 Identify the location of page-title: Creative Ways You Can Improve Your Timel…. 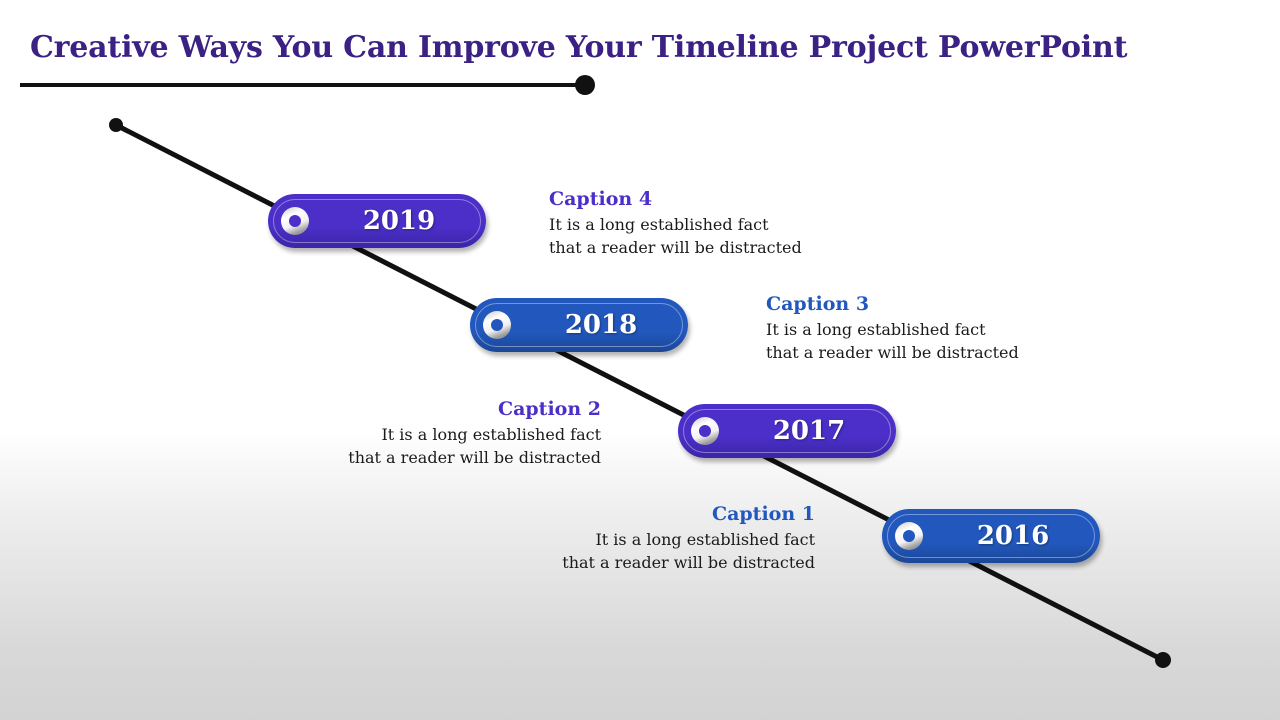
(579, 47).